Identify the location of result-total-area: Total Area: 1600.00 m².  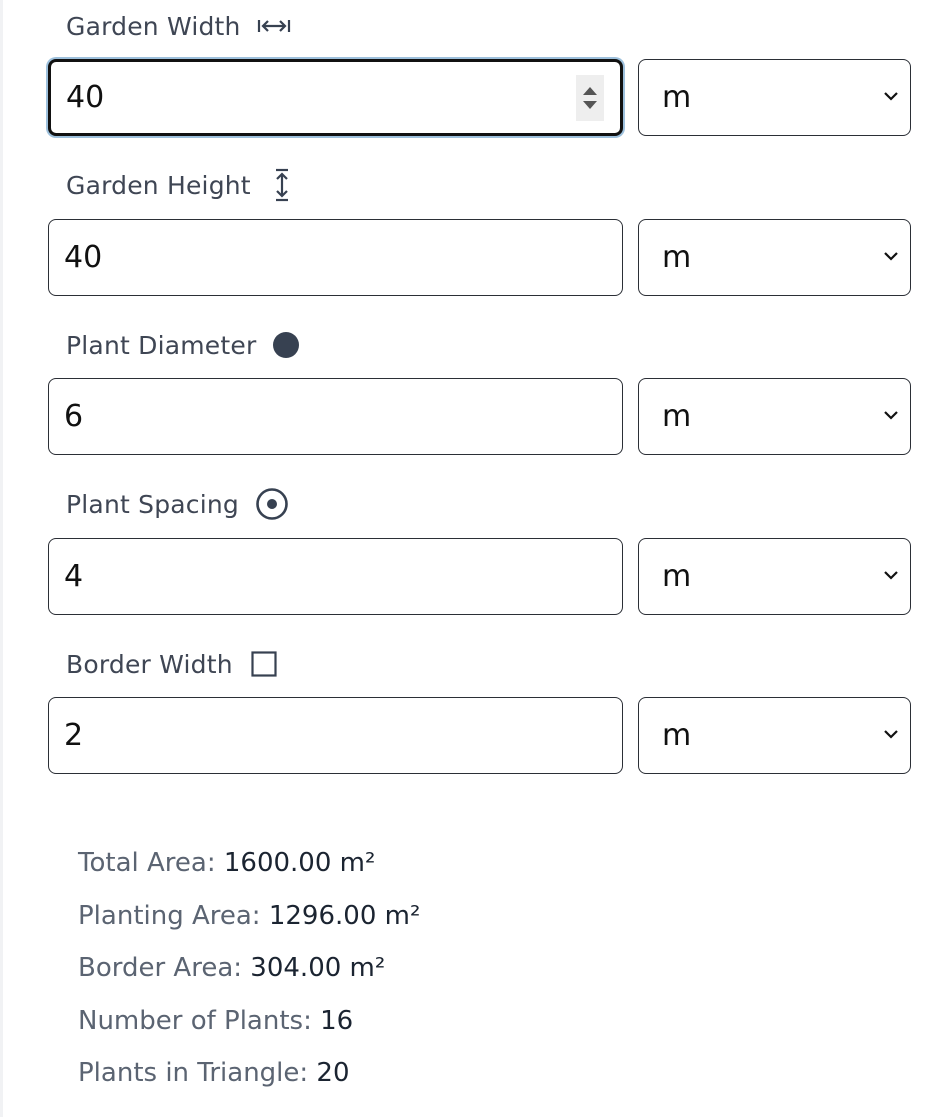
(226, 863).